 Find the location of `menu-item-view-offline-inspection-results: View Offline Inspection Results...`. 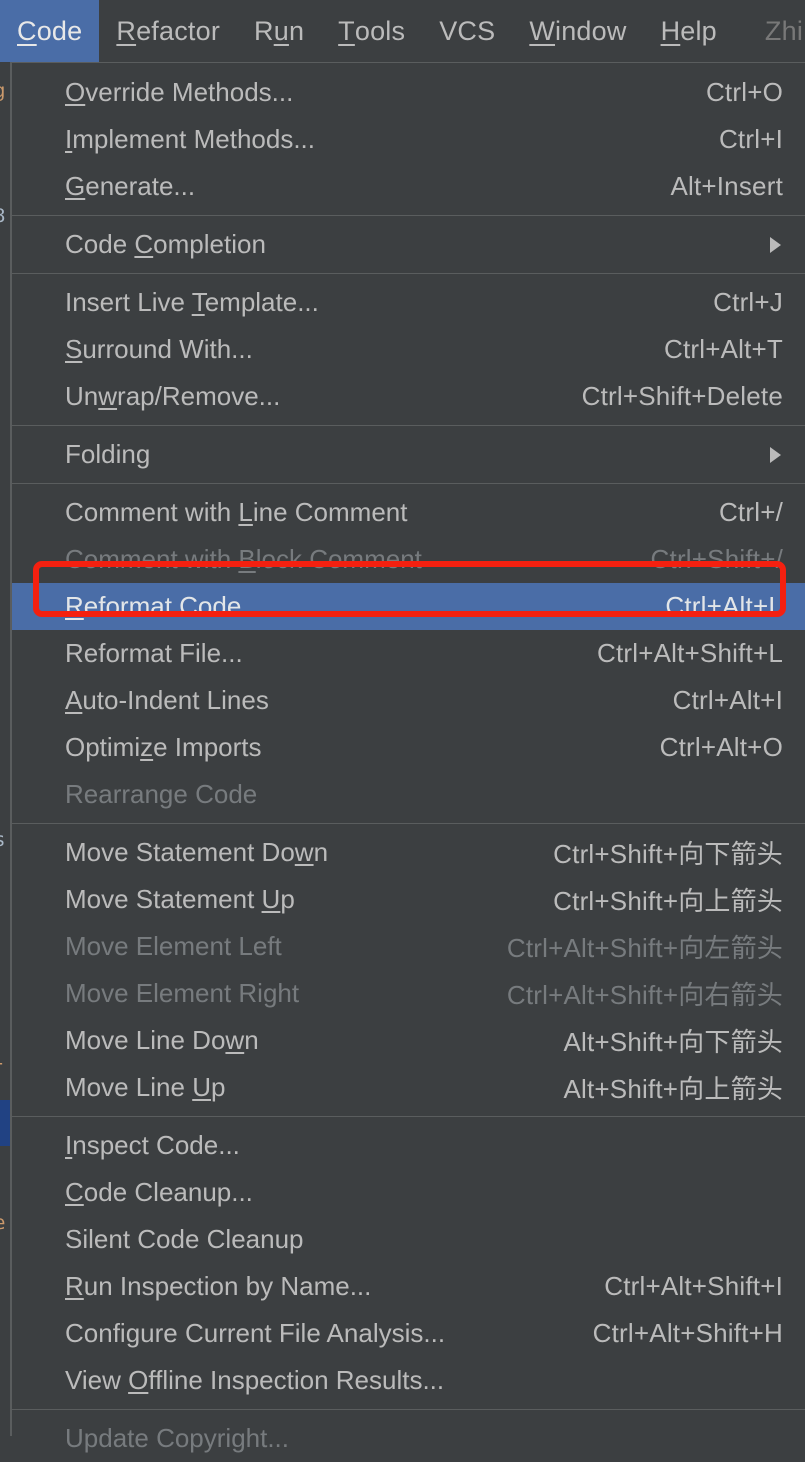

menu-item-view-offline-inspection-results: View Offline Inspection Results... is located at coordinates (408, 1380).